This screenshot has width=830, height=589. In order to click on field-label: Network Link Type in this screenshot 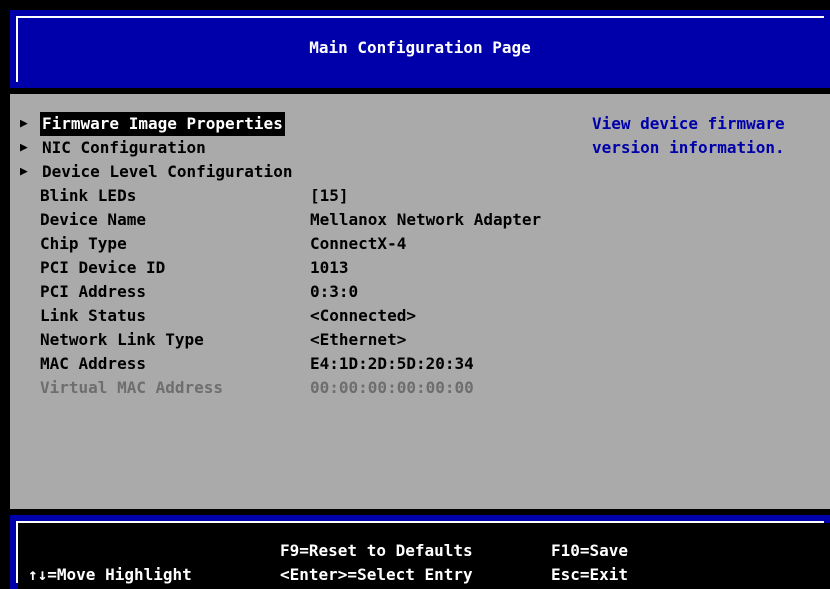, I will do `click(122, 339)`.